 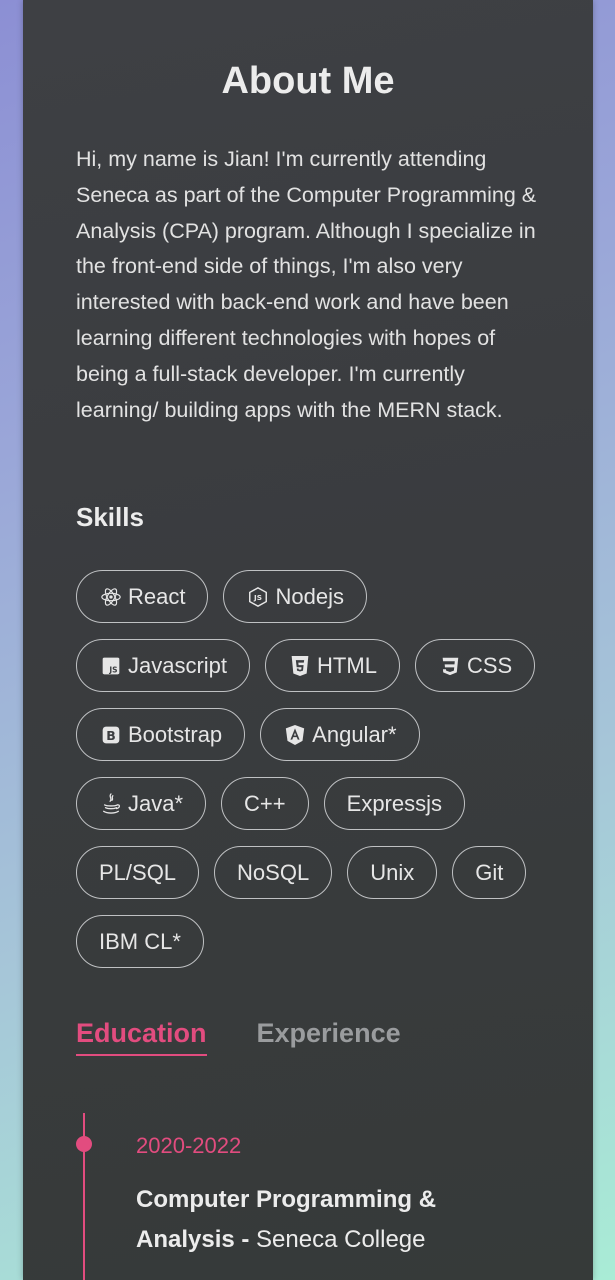 What do you see at coordinates (189, 1145) in the screenshot?
I see `education-date: 2020-2022` at bounding box center [189, 1145].